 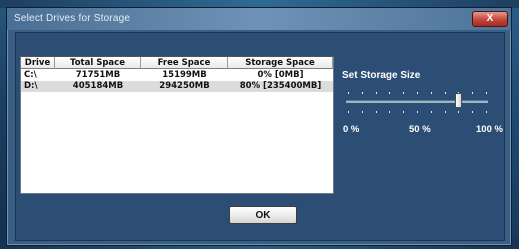 I want to click on storage-space-cell: 80% [235400MB], so click(x=280, y=86).